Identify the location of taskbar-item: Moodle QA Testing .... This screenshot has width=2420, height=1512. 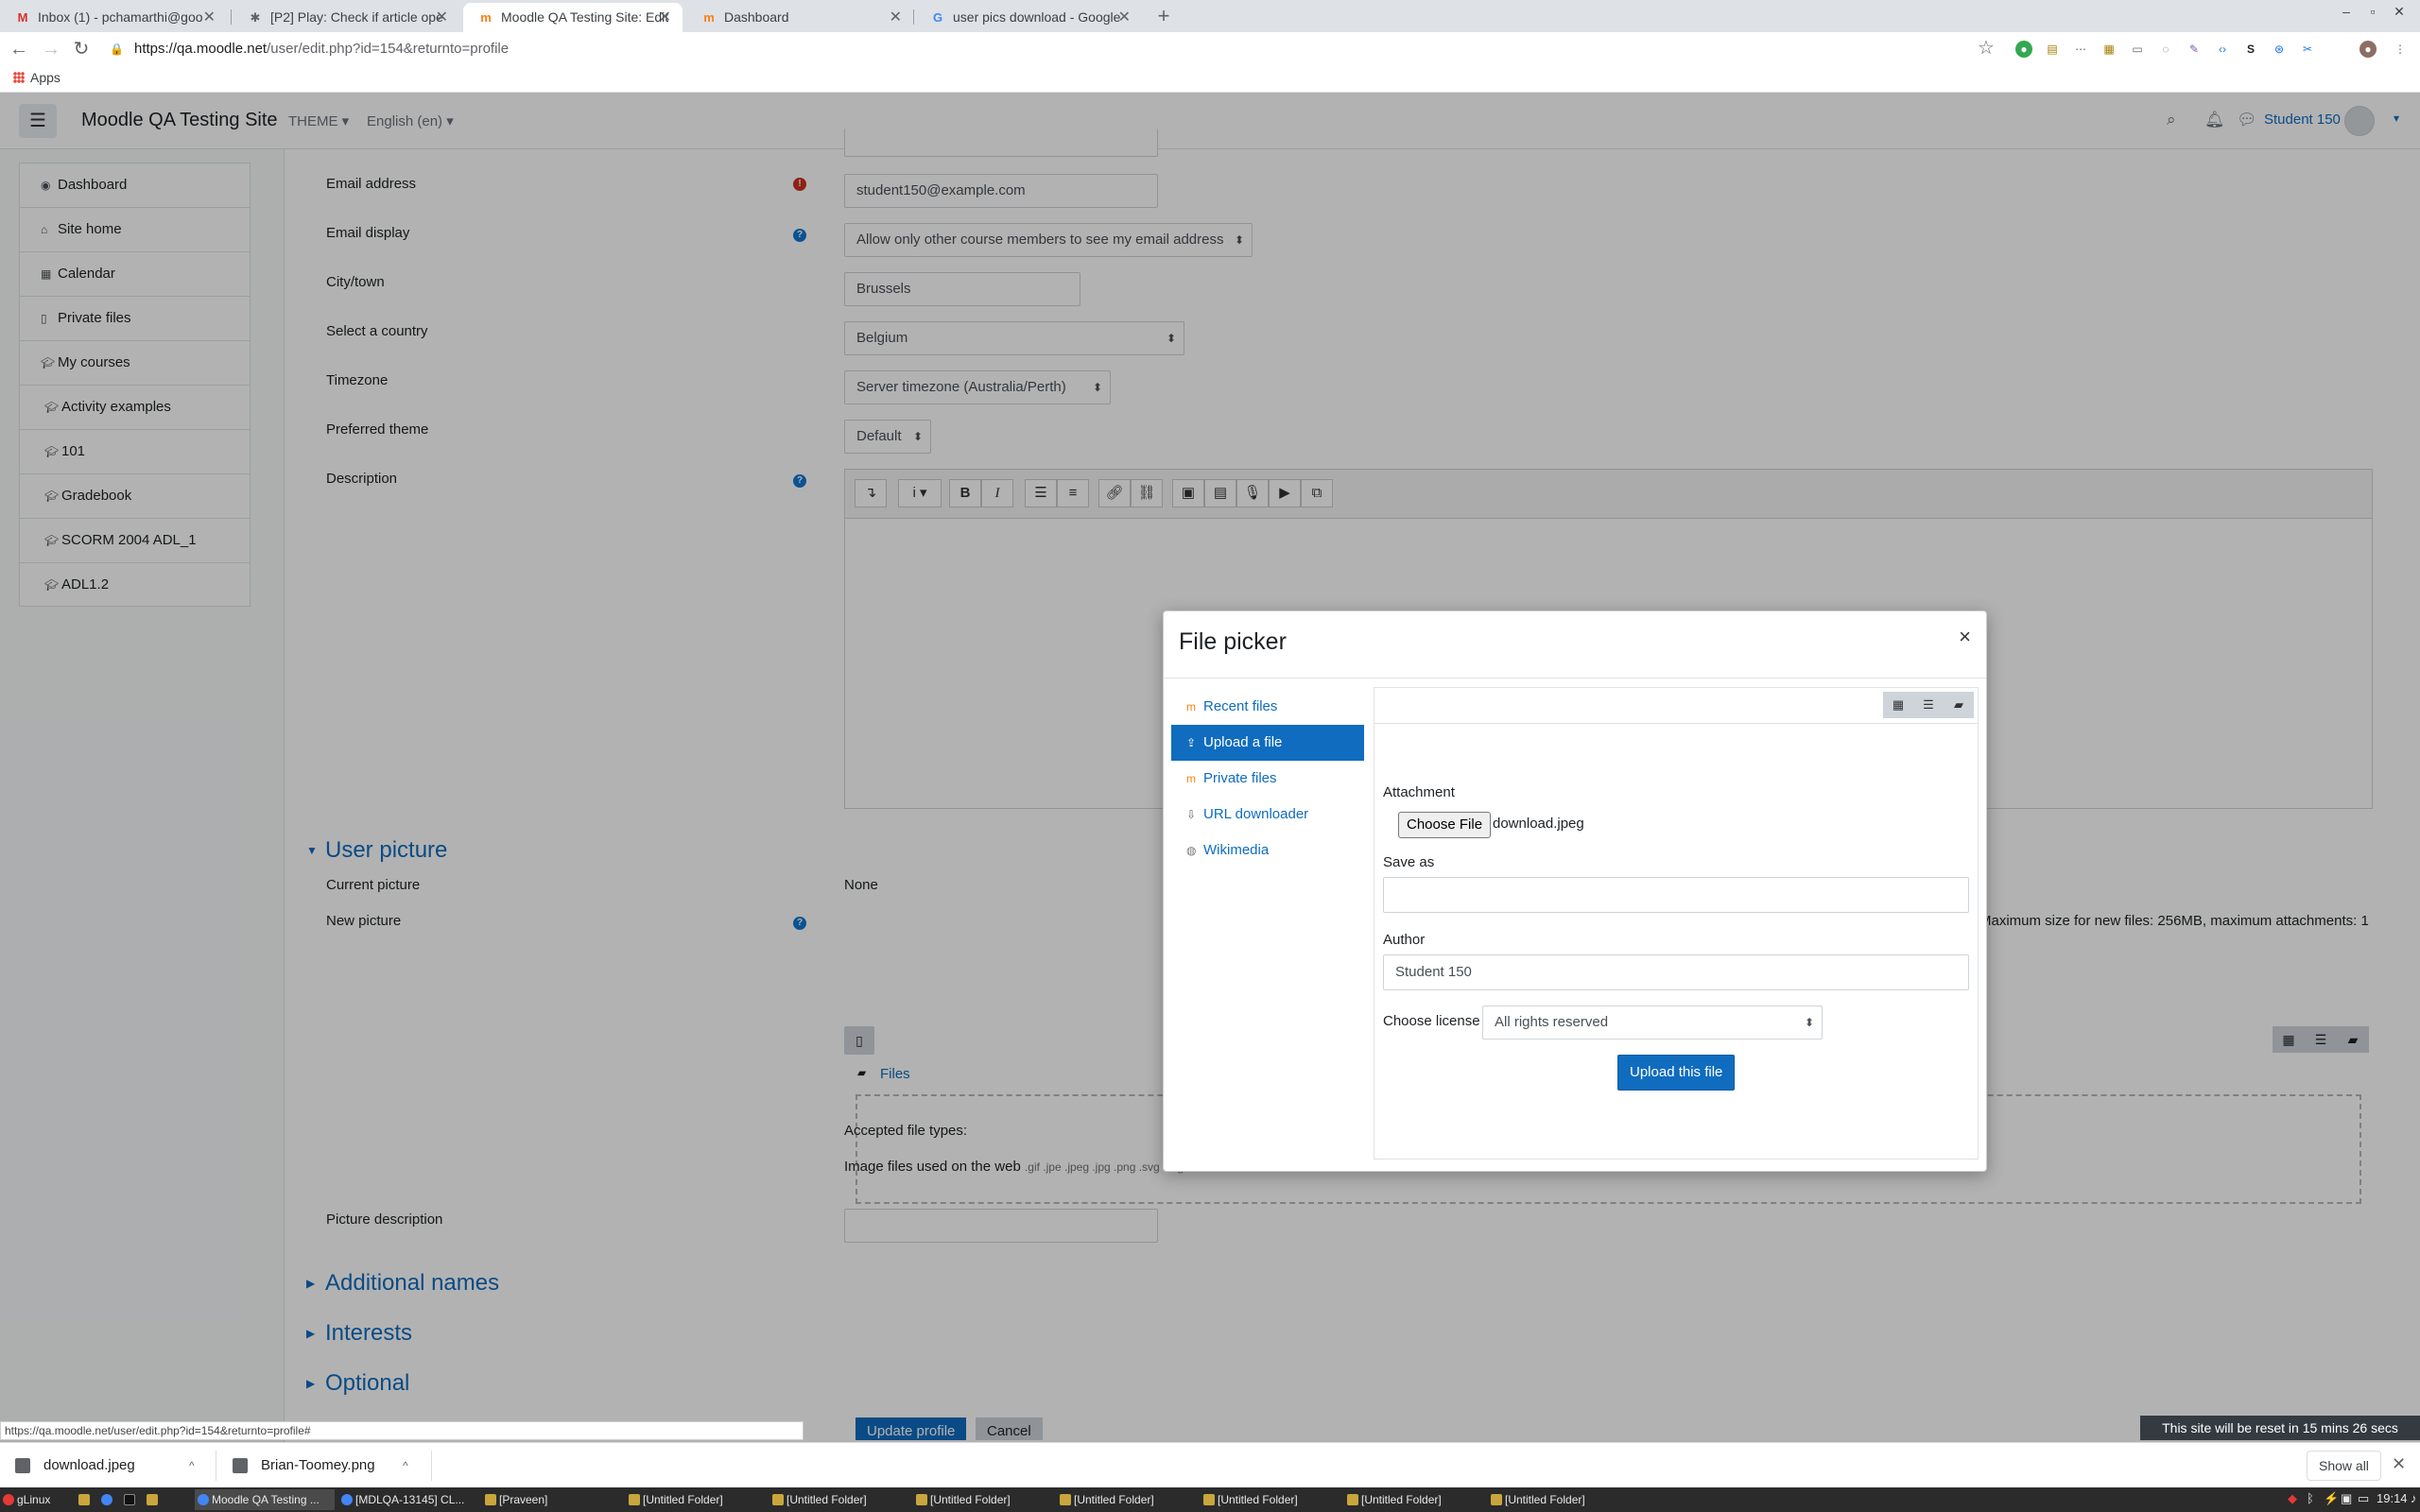
(265, 1499).